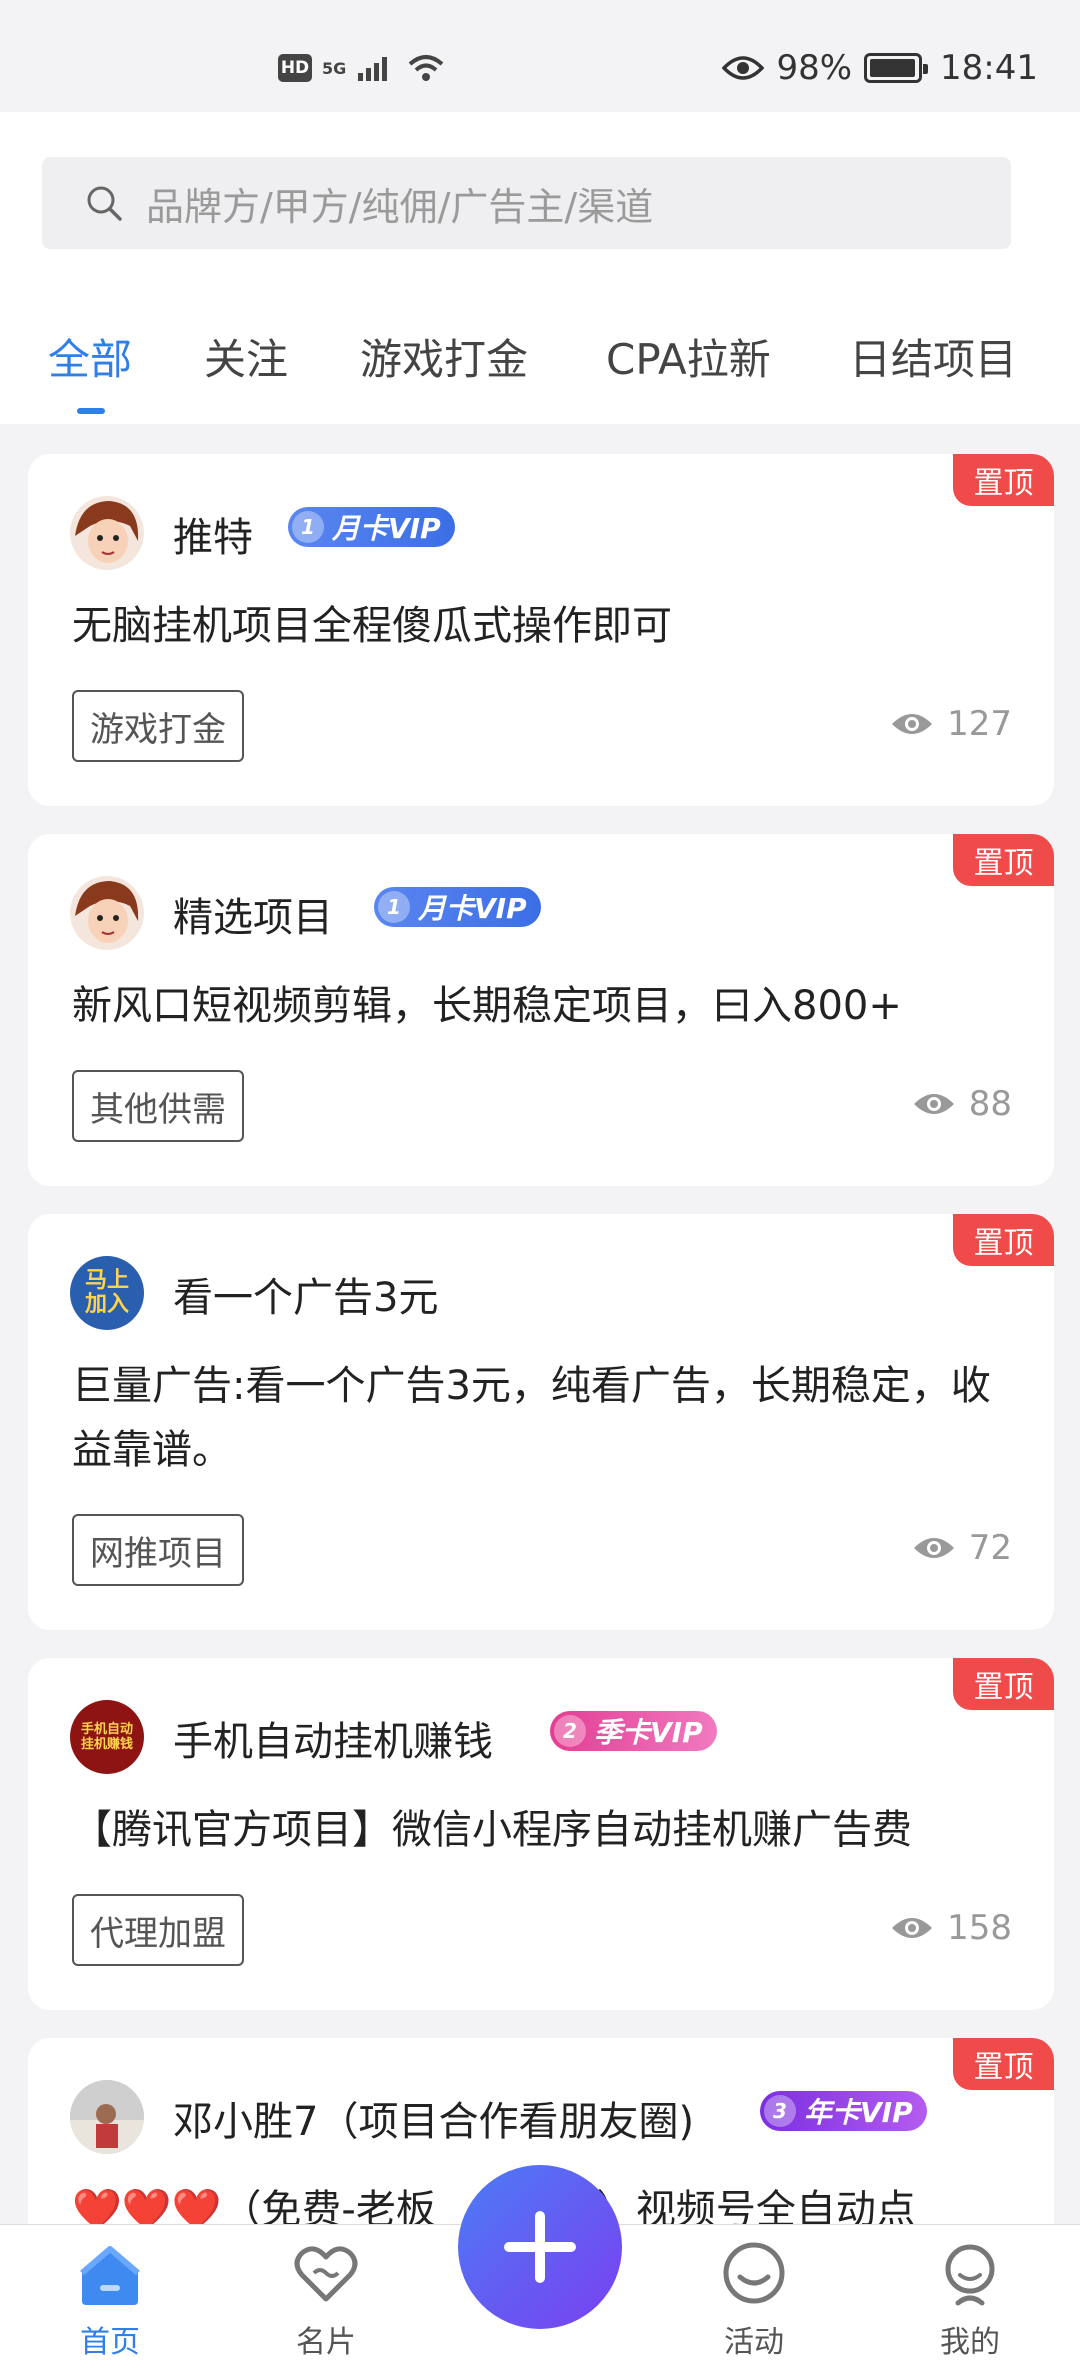 The height and width of the screenshot is (2376, 1080). What do you see at coordinates (570, 1731) in the screenshot?
I see `vip-level-icon: 2` at bounding box center [570, 1731].